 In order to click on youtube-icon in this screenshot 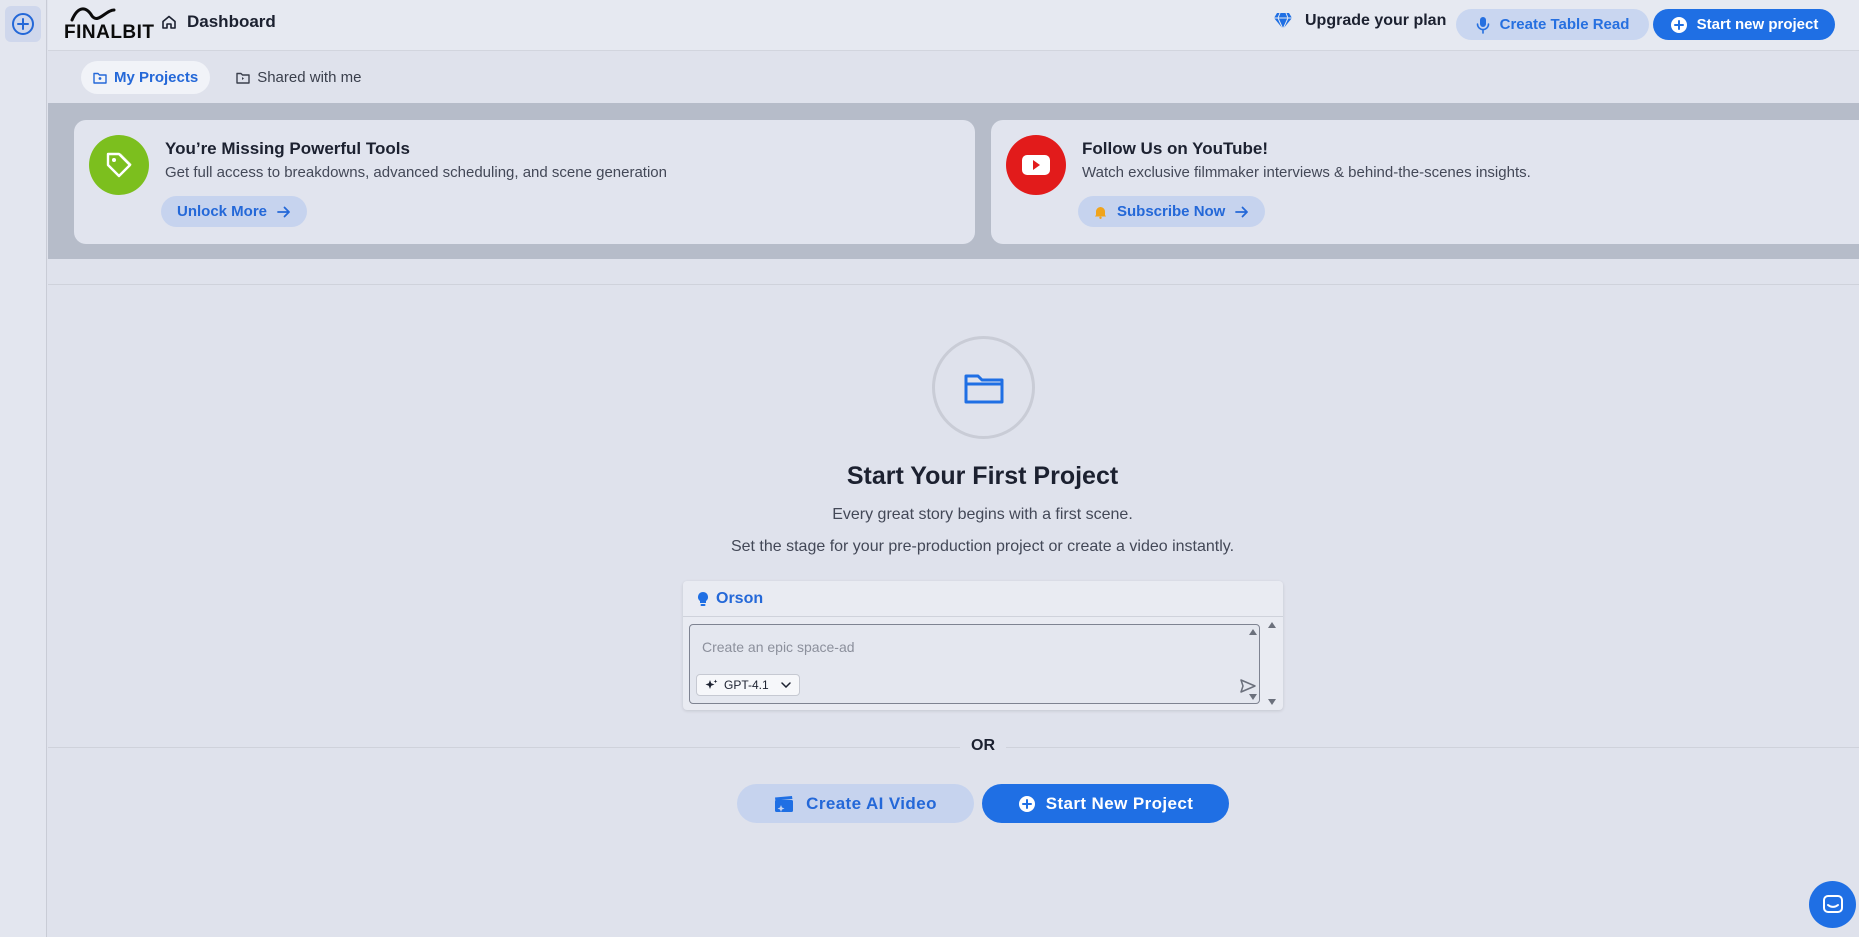, I will do `click(1036, 165)`.